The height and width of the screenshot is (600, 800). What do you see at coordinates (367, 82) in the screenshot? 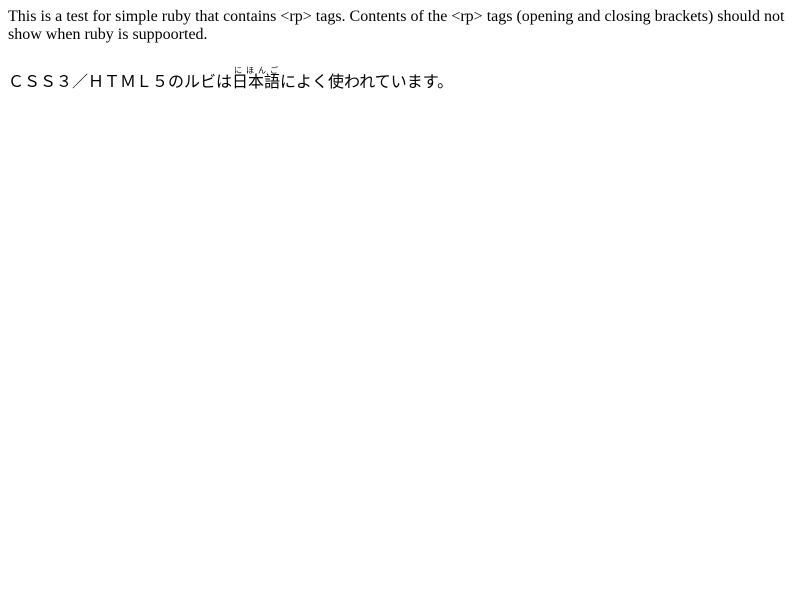
I see `ruby-sentence-after: によく使われています。` at bounding box center [367, 82].